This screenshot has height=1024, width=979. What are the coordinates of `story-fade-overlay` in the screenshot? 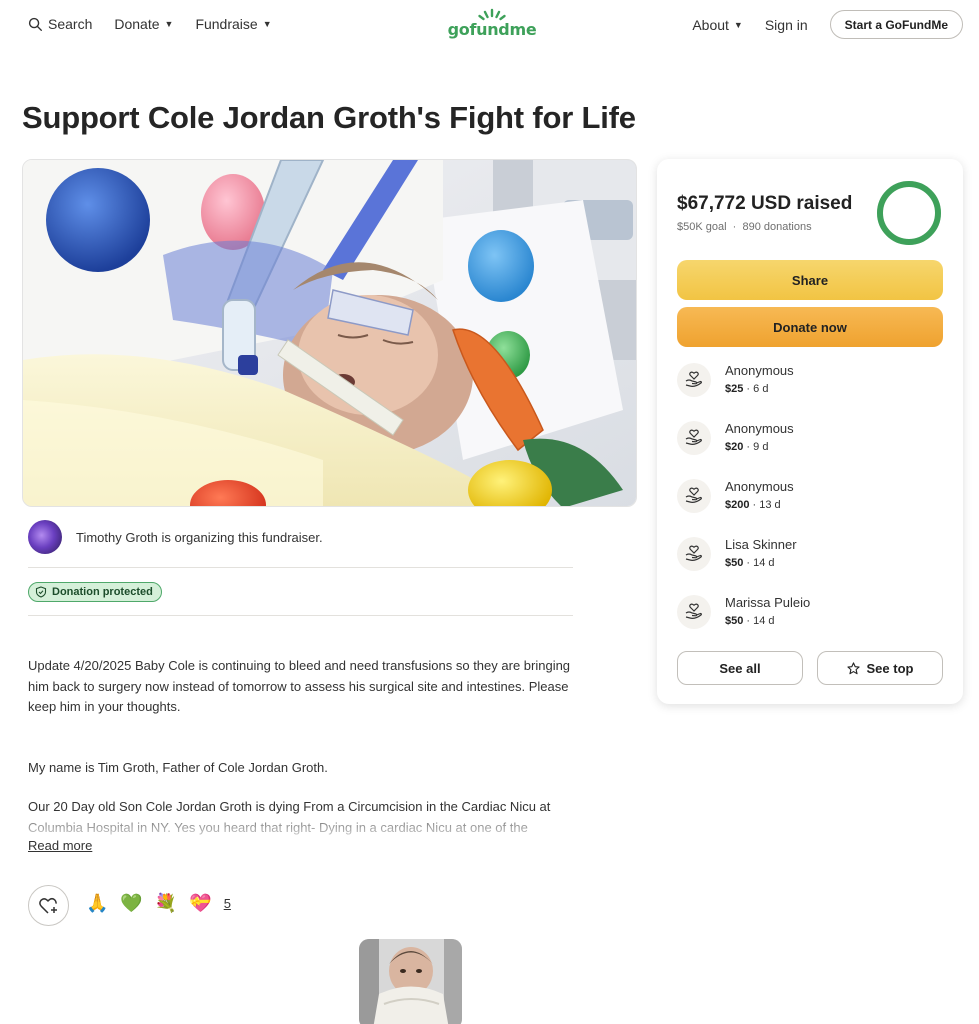 It's located at (303, 829).